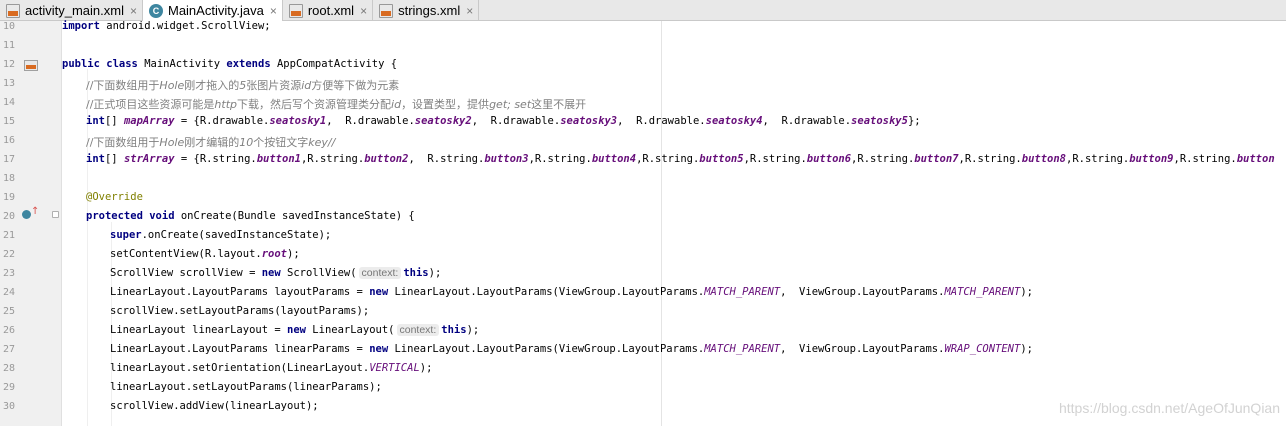 This screenshot has height=426, width=1286. Describe the element at coordinates (214, 406) in the screenshot. I see `code-line-30: scrollView.addView(linearLayout);` at that location.